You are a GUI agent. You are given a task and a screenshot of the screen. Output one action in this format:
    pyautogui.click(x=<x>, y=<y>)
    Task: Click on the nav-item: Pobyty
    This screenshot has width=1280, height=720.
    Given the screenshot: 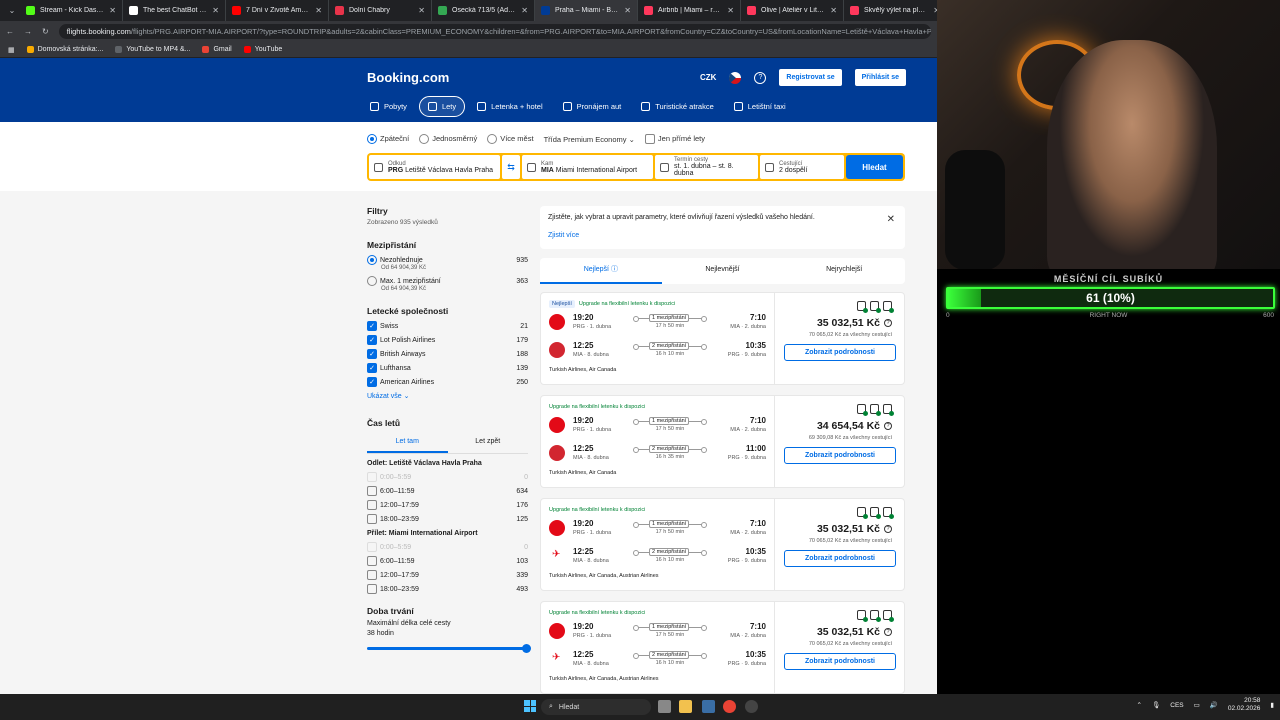 What is the action you would take?
    pyautogui.click(x=388, y=106)
    